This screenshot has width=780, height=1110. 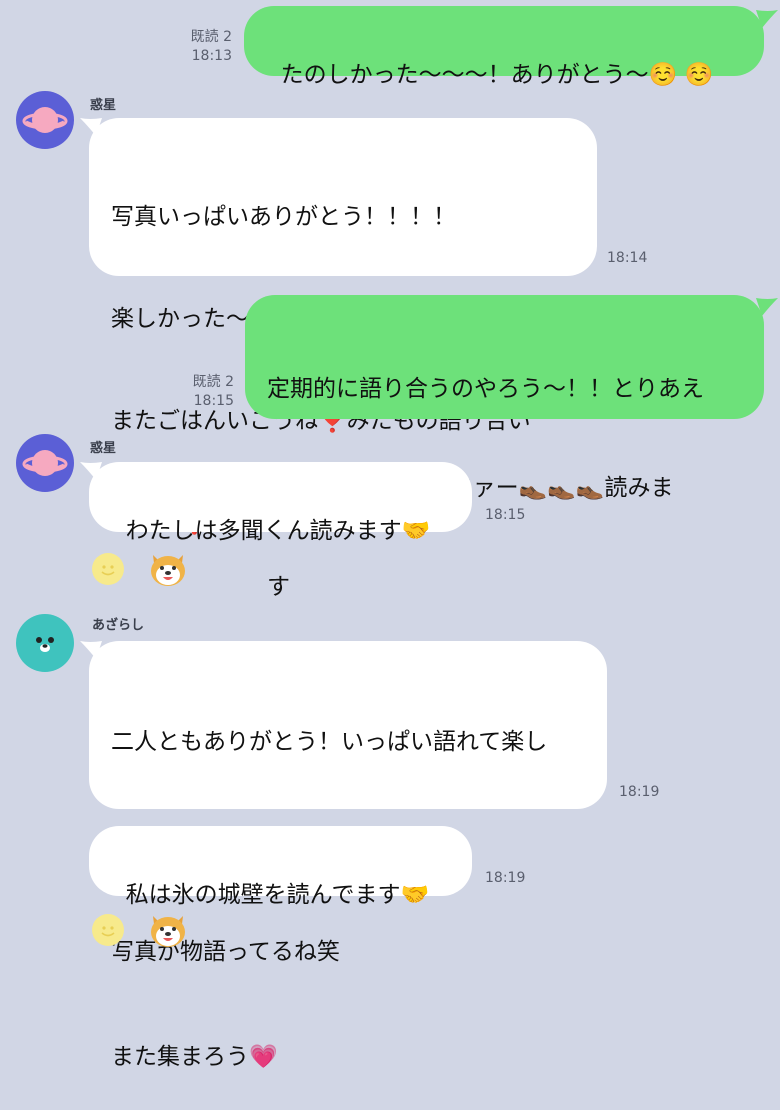 I want to click on message-line: また集まろう💗, so click(x=194, y=1057).